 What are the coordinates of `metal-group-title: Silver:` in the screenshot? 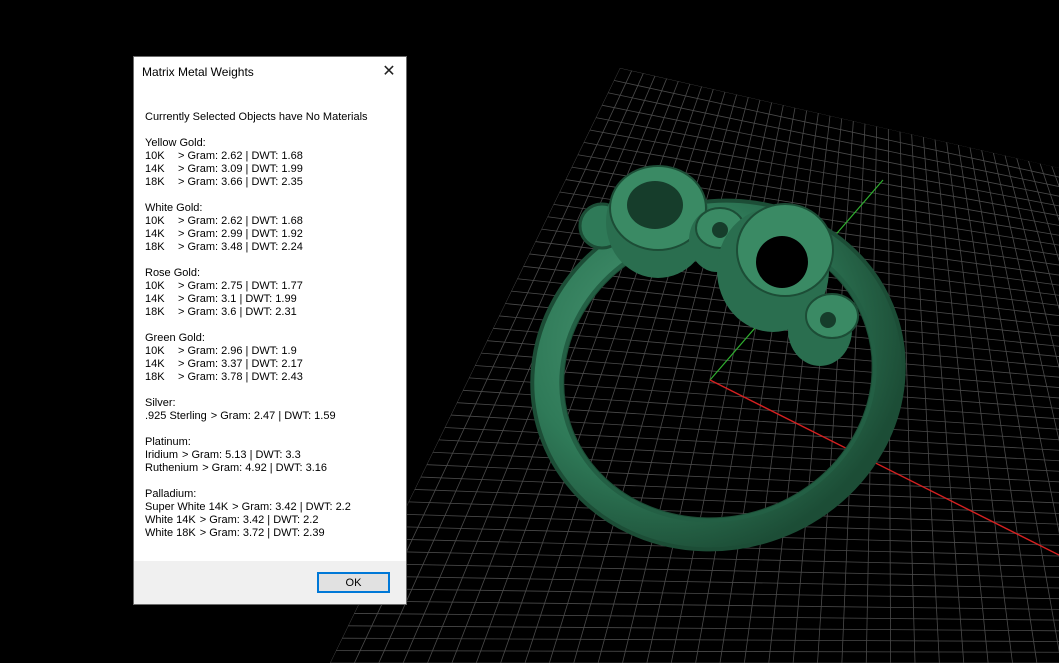 It's located at (160, 403).